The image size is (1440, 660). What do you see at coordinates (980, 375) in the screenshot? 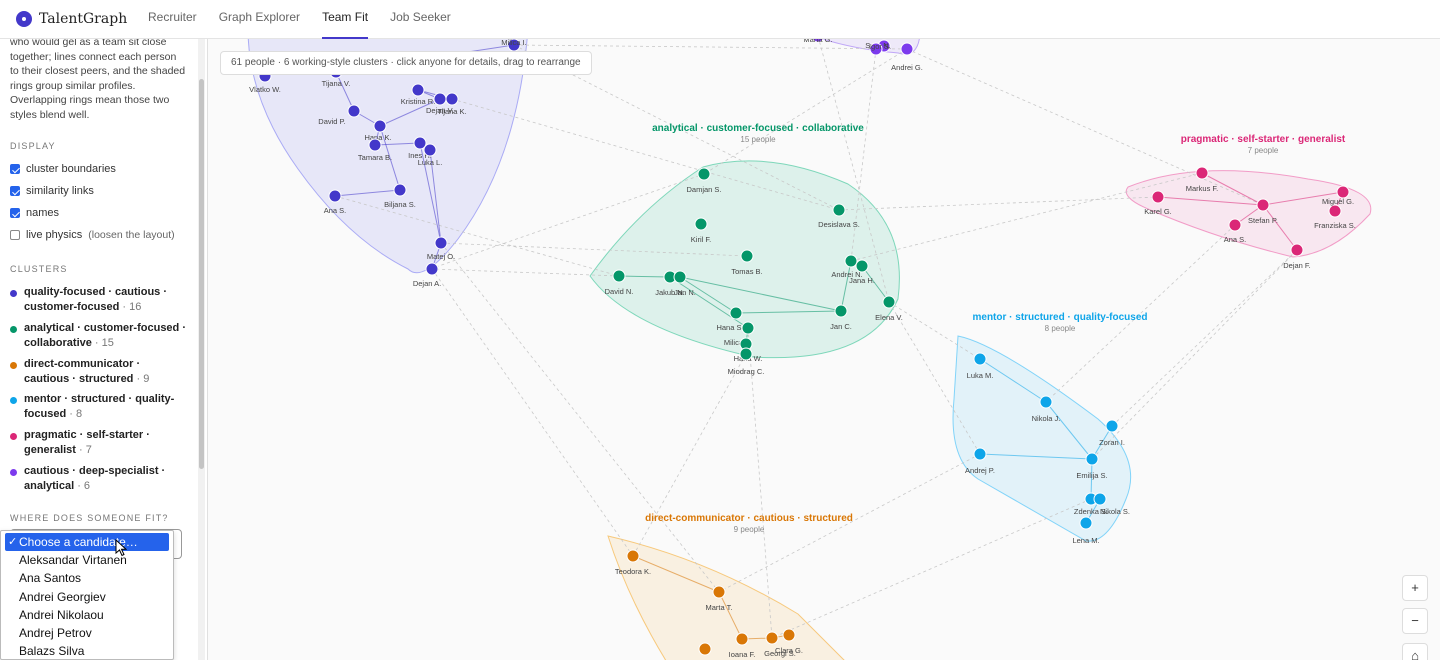
I see `person-name-label: Luka M.` at bounding box center [980, 375].